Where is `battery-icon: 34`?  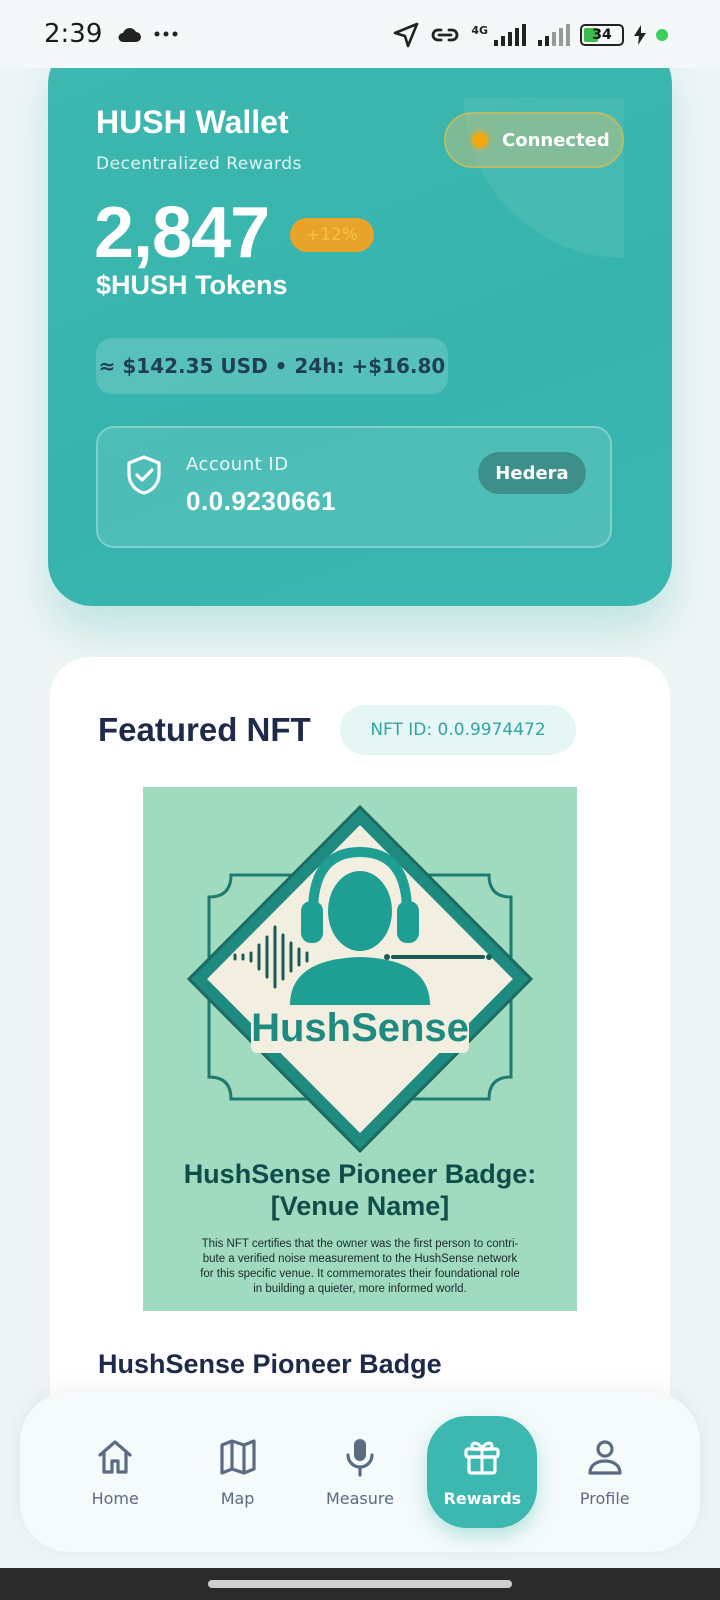 battery-icon: 34 is located at coordinates (602, 35).